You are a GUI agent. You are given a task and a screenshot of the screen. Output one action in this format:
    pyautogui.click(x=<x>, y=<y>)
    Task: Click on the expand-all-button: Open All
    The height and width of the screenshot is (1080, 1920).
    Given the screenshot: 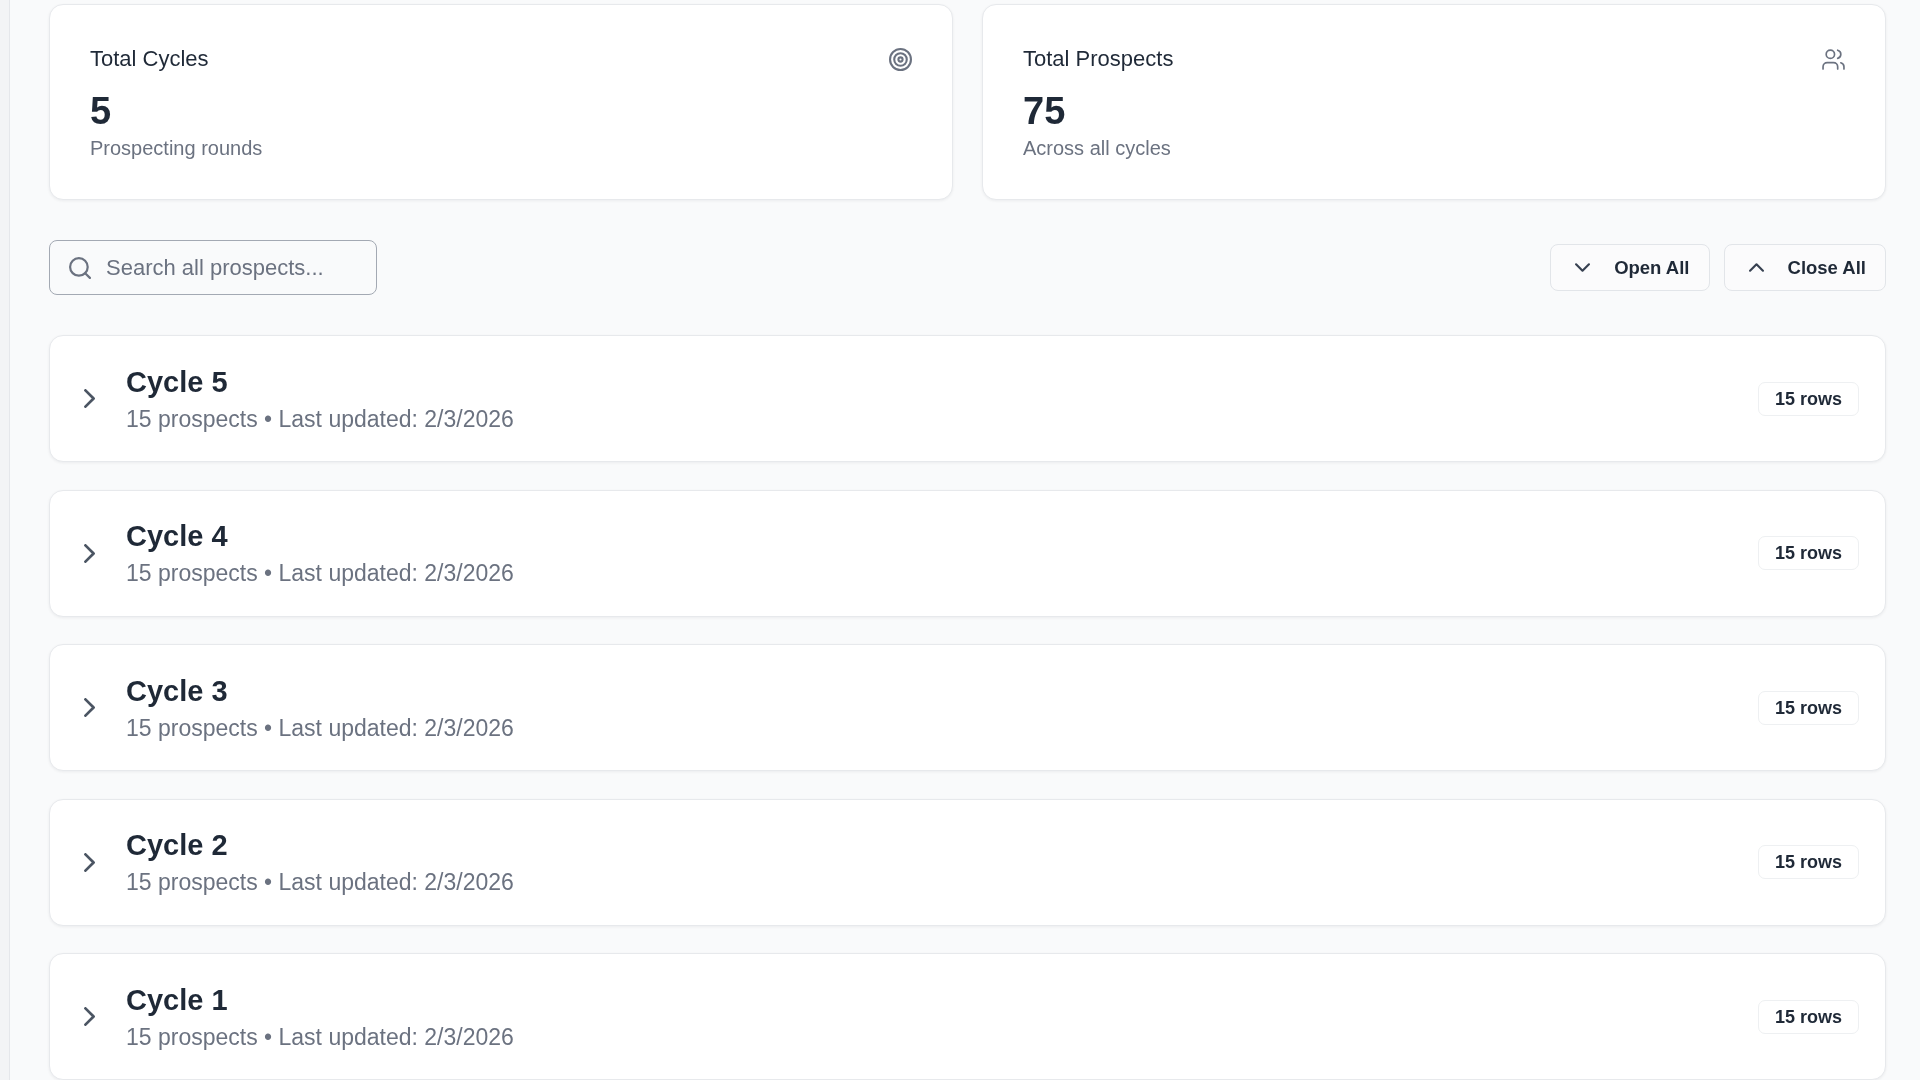 What is the action you would take?
    pyautogui.click(x=1630, y=267)
    